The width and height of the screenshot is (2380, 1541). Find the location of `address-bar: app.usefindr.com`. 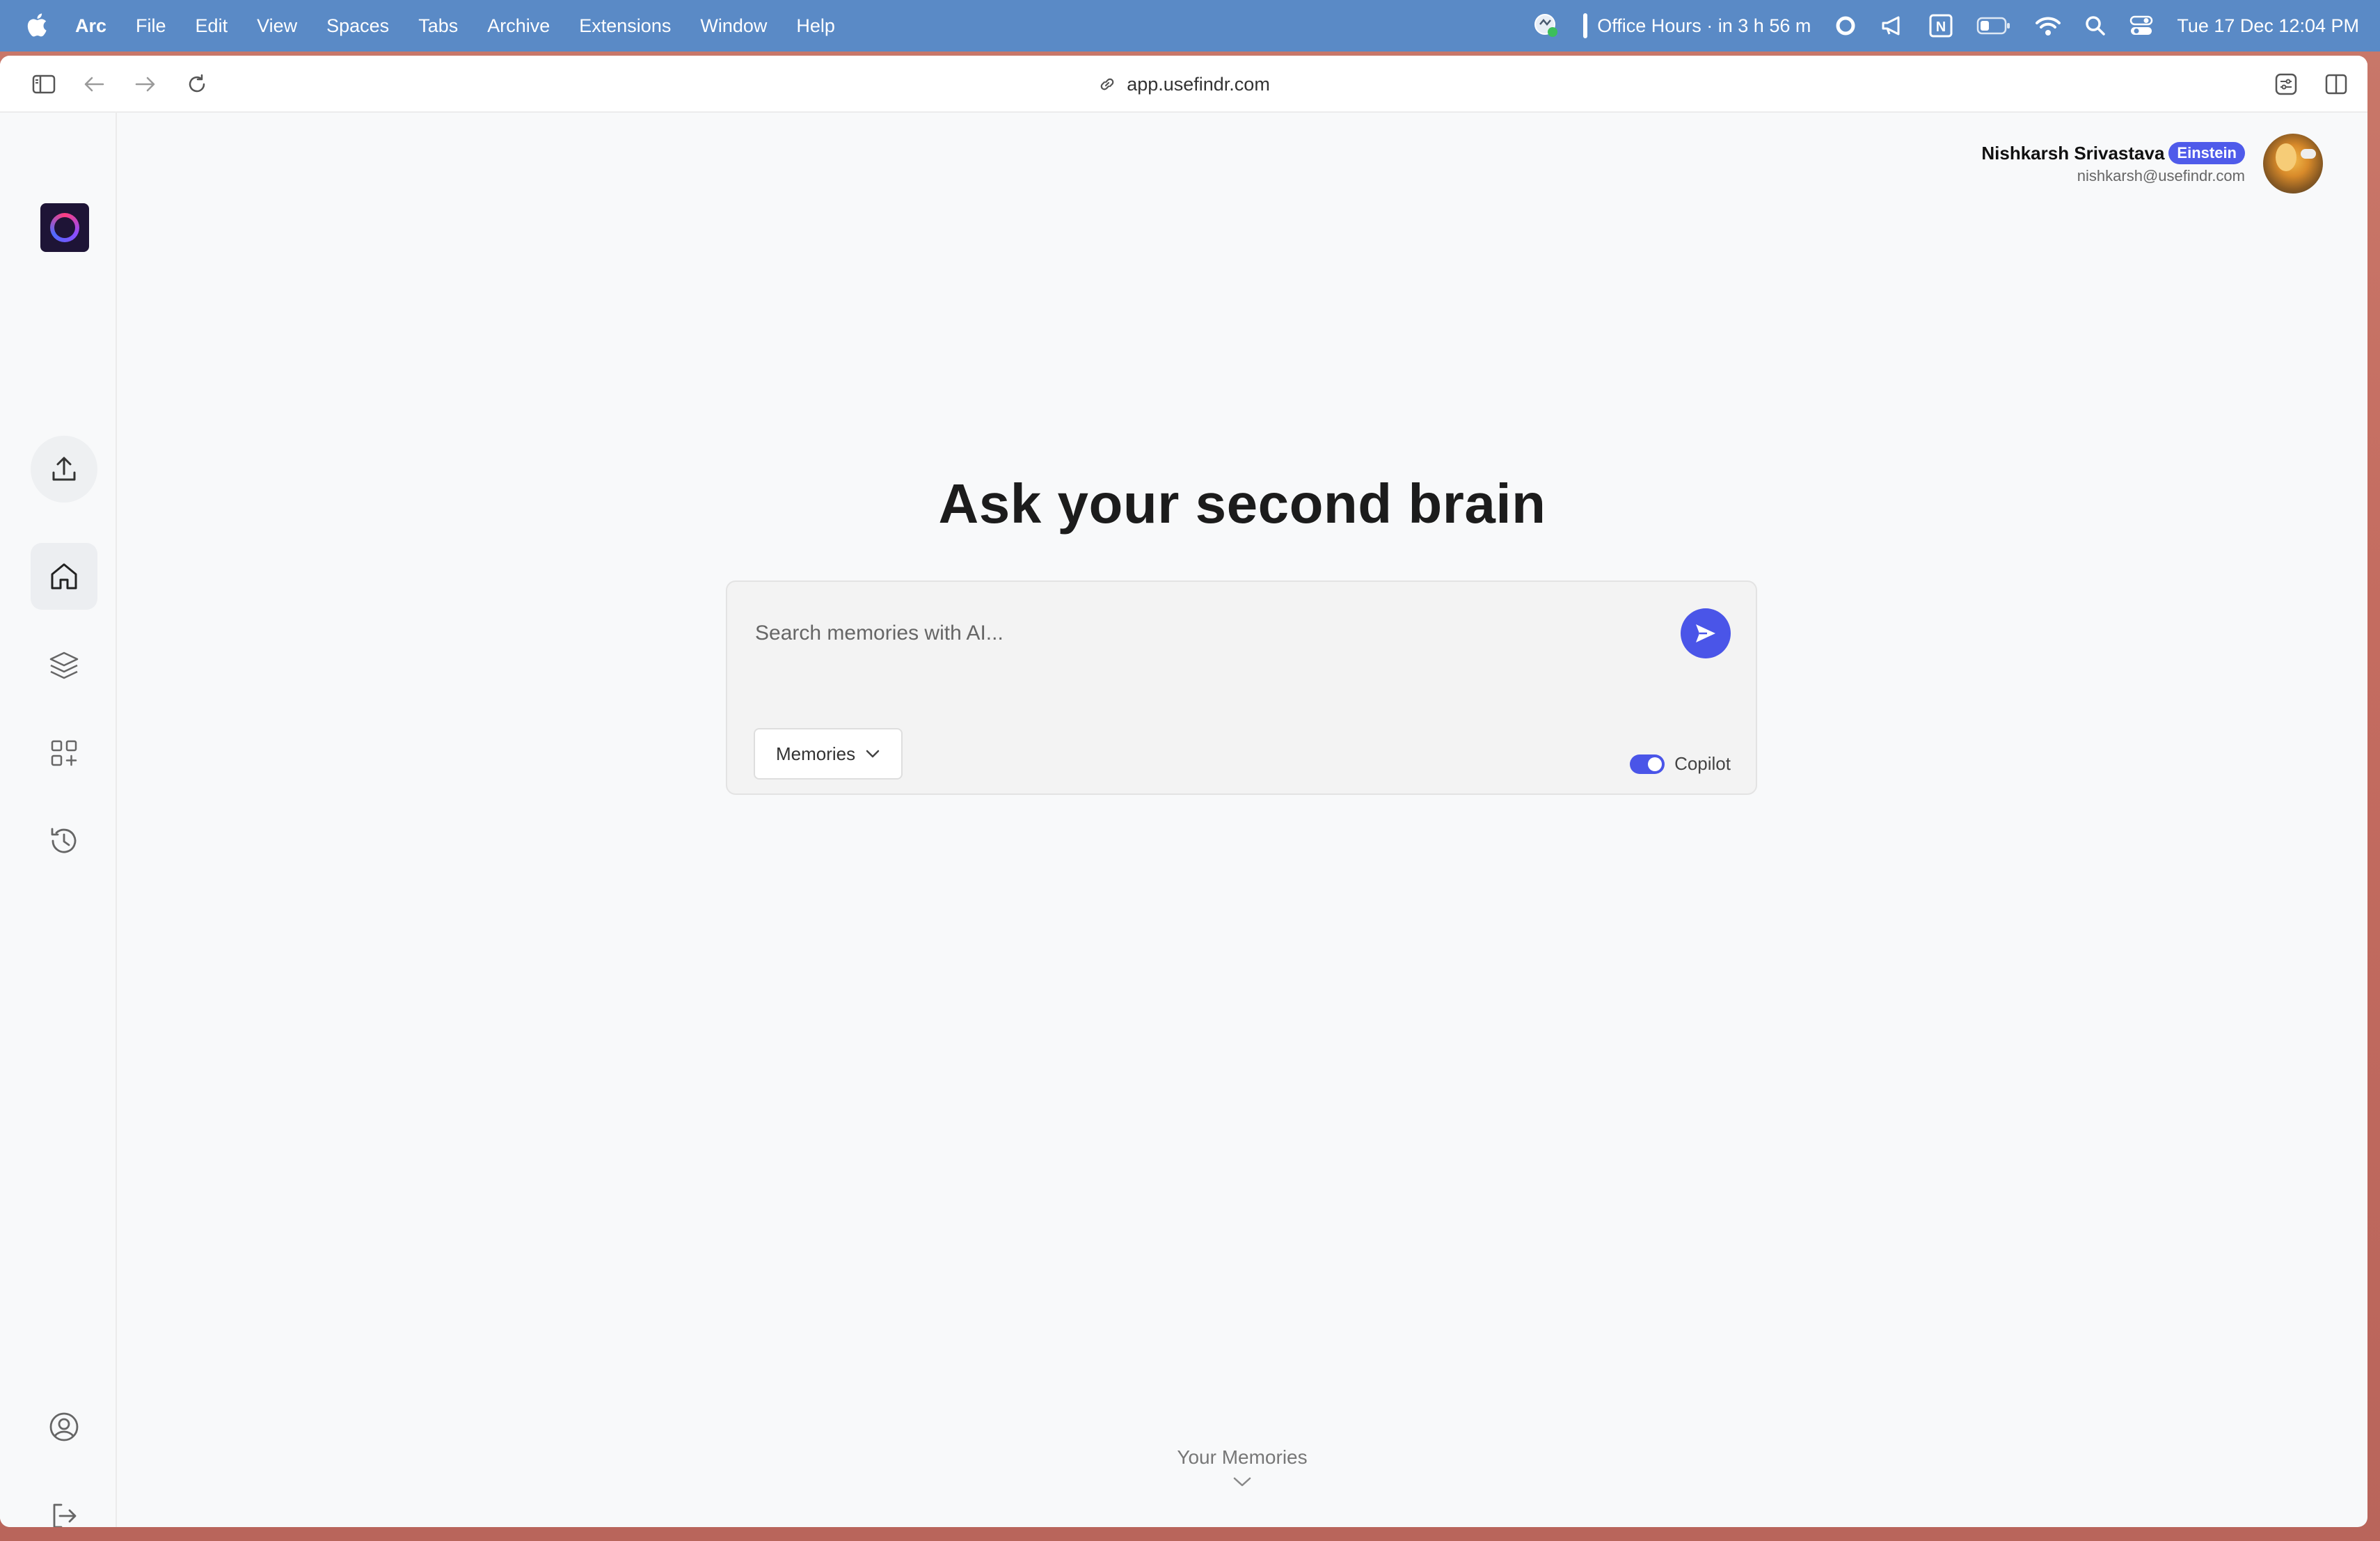

address-bar: app.usefindr.com is located at coordinates (1183, 84).